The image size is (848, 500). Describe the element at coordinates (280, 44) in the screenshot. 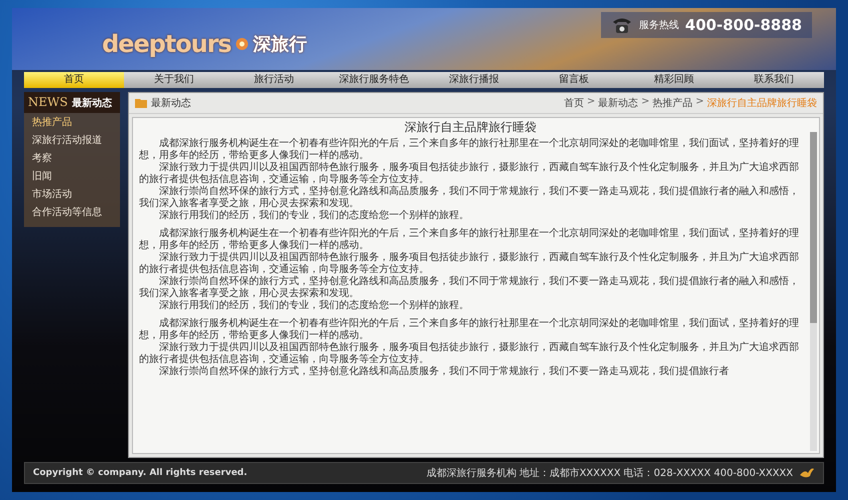

I see `logo-chinese-text: 深旅行` at that location.